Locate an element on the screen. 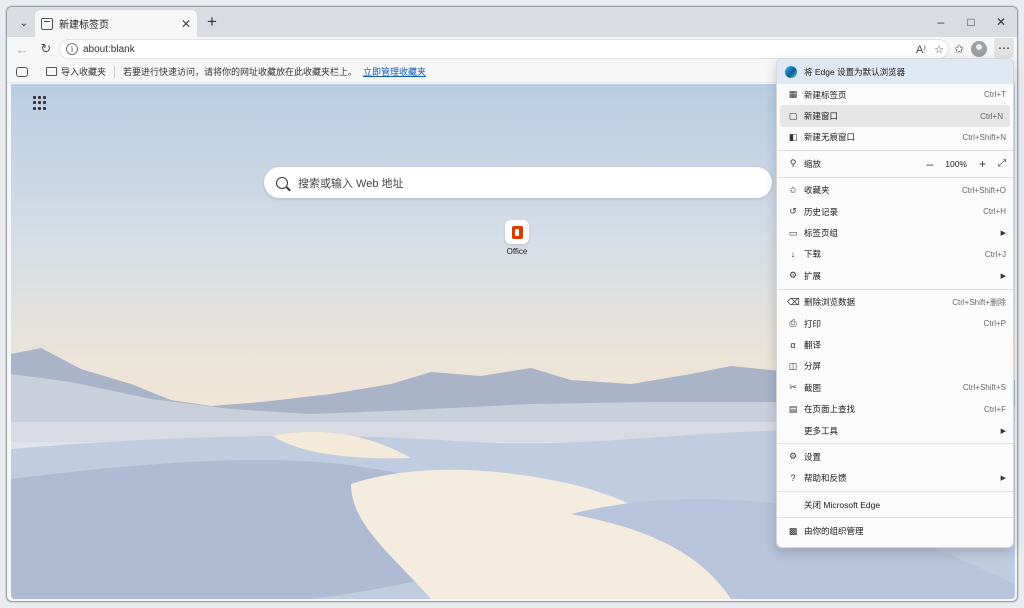  address-bar: i about:blank A⁾ ☆ is located at coordinates (504, 49).